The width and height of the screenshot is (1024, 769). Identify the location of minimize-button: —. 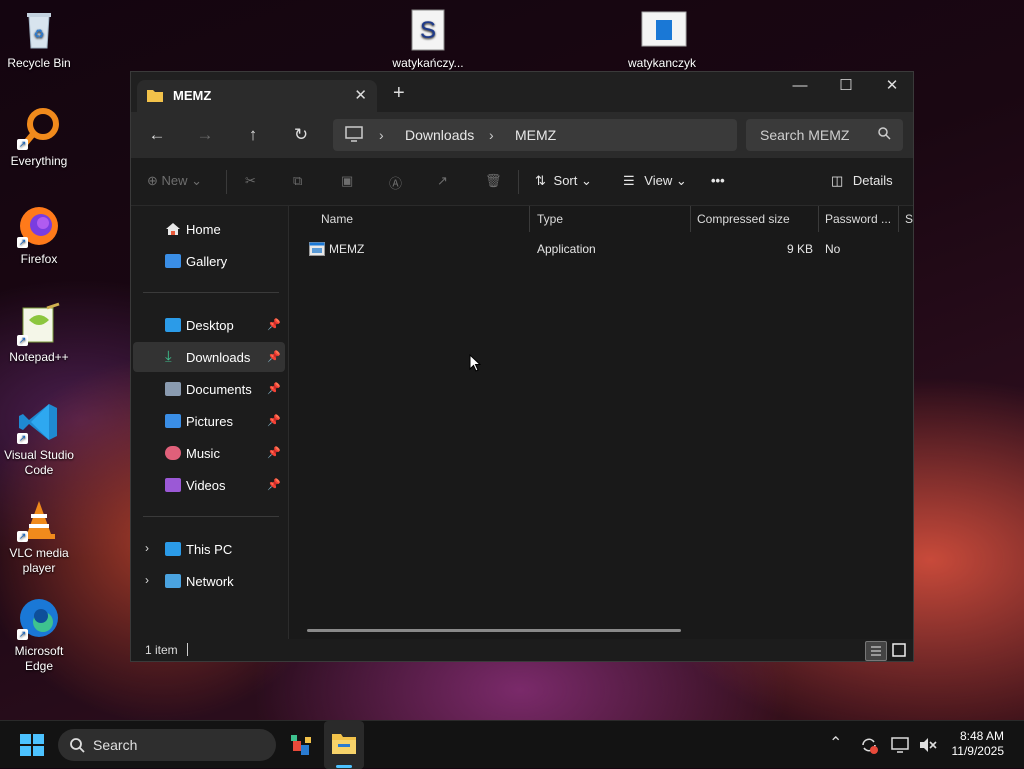
(800, 87).